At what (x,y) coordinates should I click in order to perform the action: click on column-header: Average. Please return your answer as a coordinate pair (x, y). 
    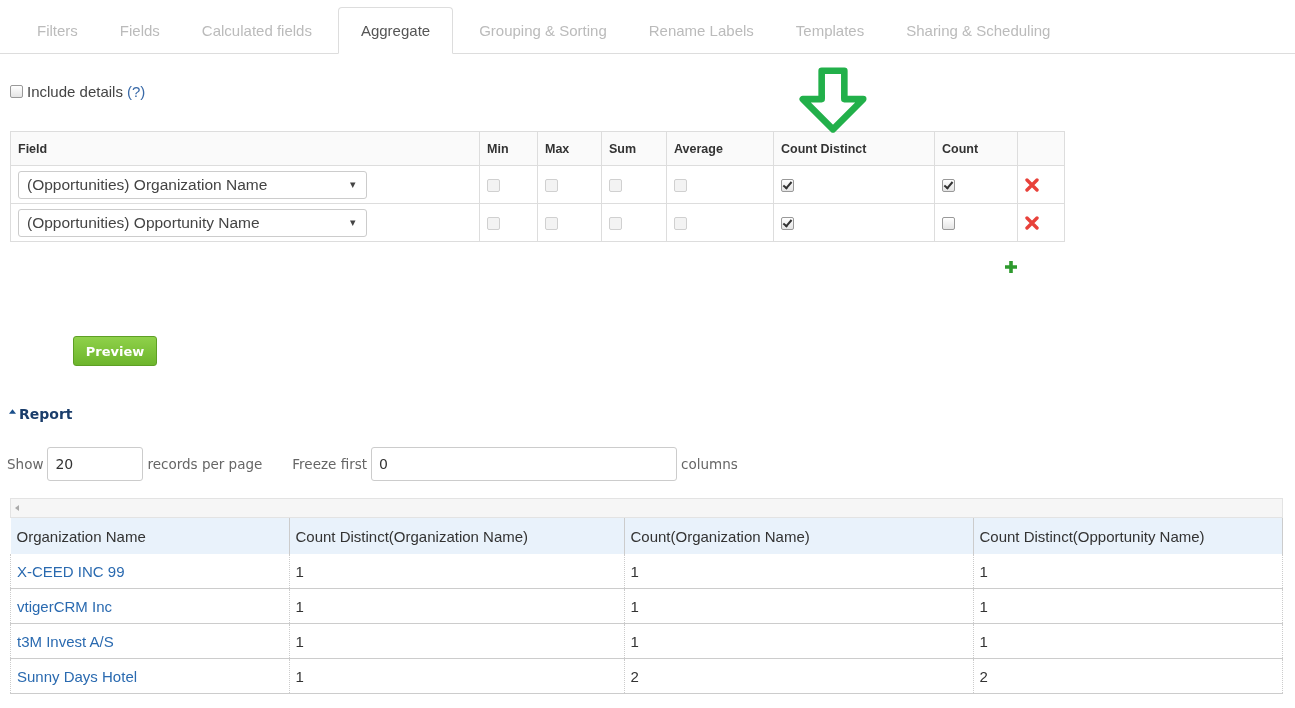
    Looking at the image, I should click on (720, 148).